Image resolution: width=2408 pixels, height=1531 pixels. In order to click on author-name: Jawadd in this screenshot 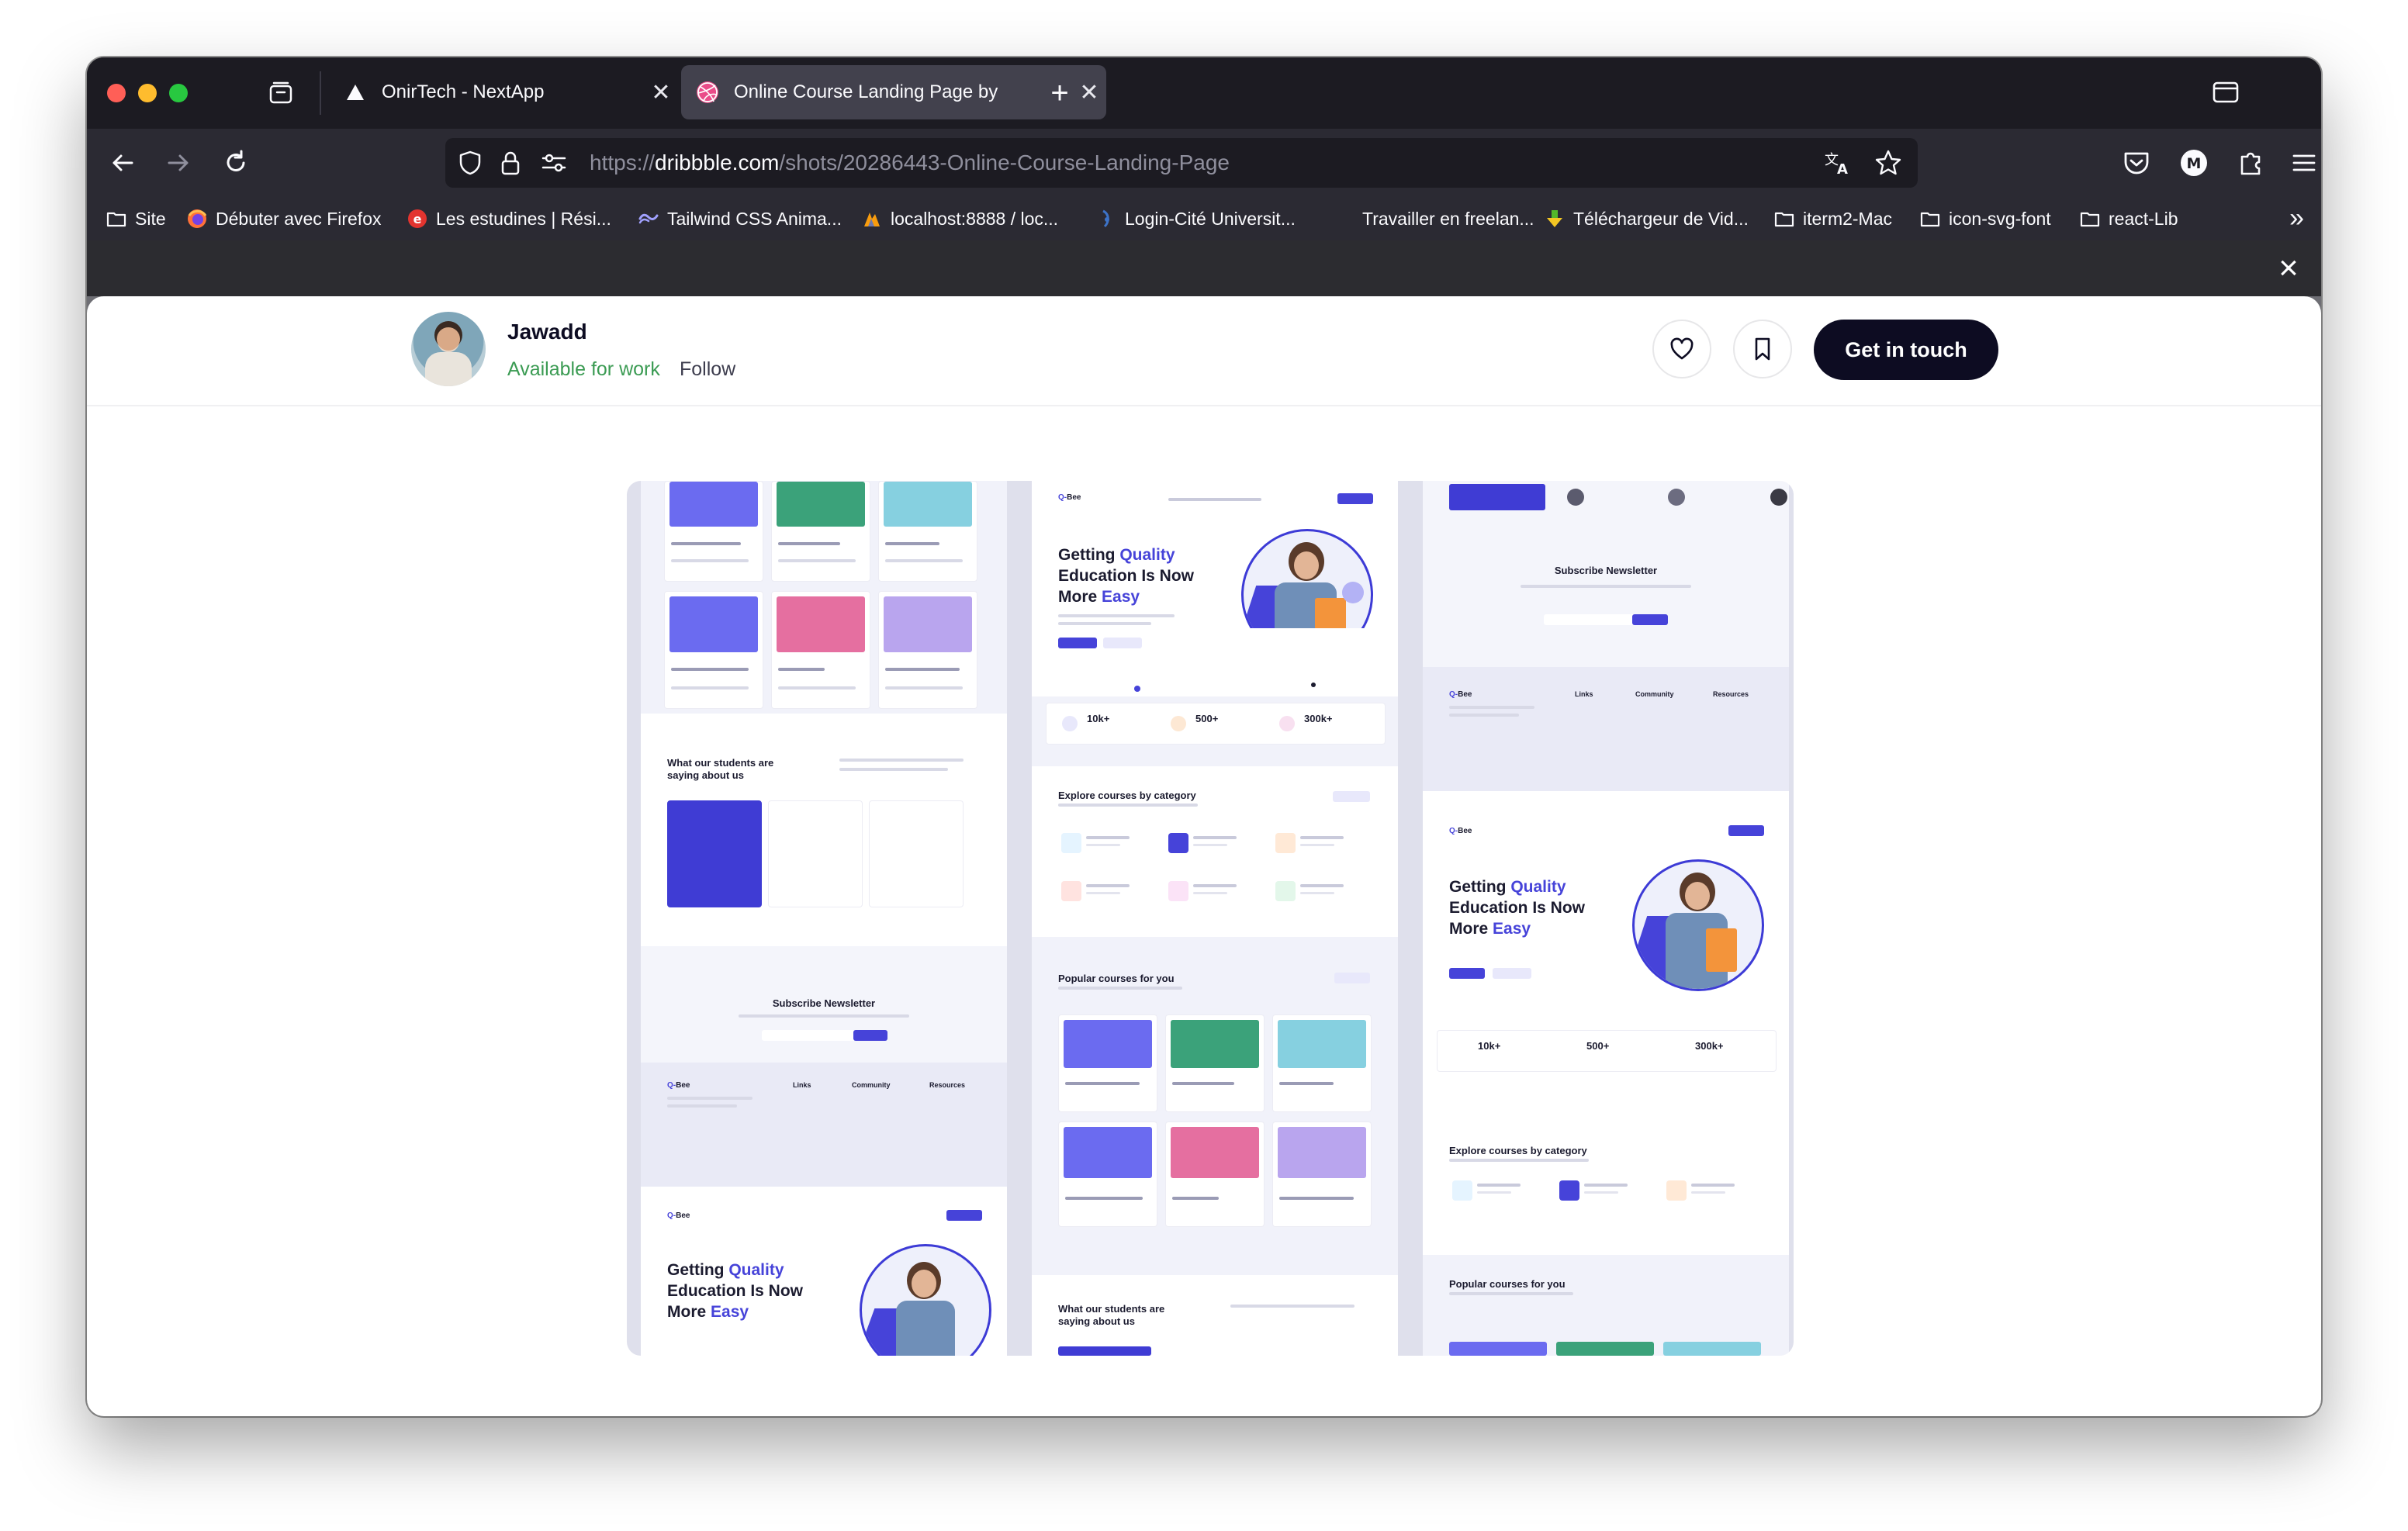, I will do `click(547, 332)`.